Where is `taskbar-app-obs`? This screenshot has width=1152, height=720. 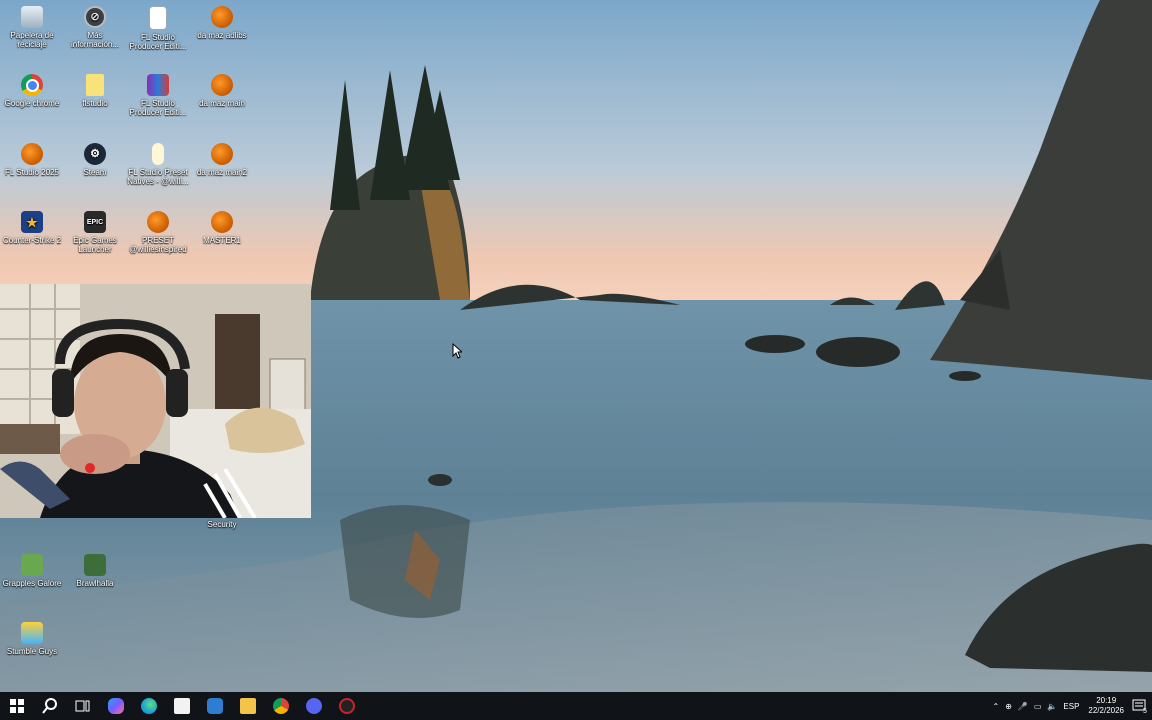
taskbar-app-obs is located at coordinates (346, 706).